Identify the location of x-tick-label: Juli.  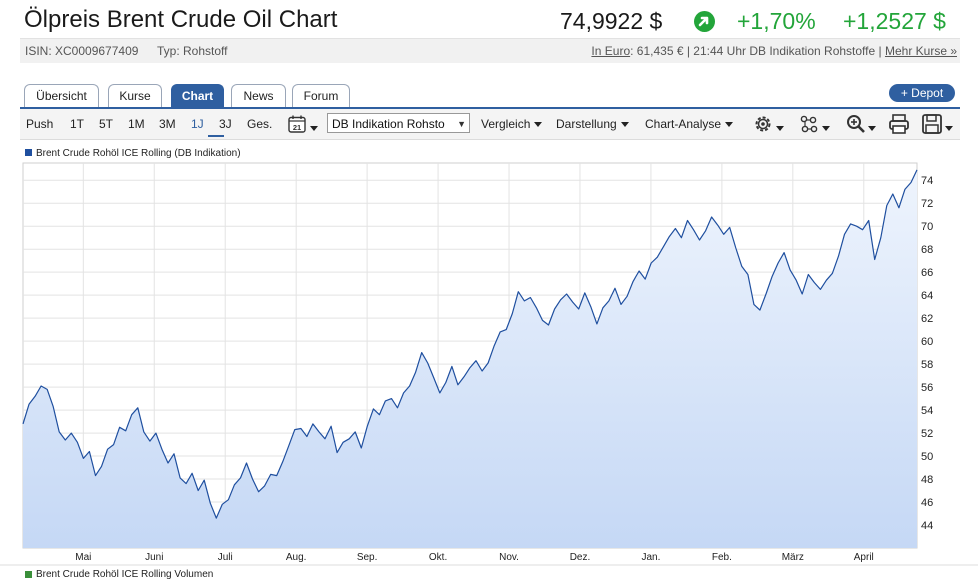
(225, 557).